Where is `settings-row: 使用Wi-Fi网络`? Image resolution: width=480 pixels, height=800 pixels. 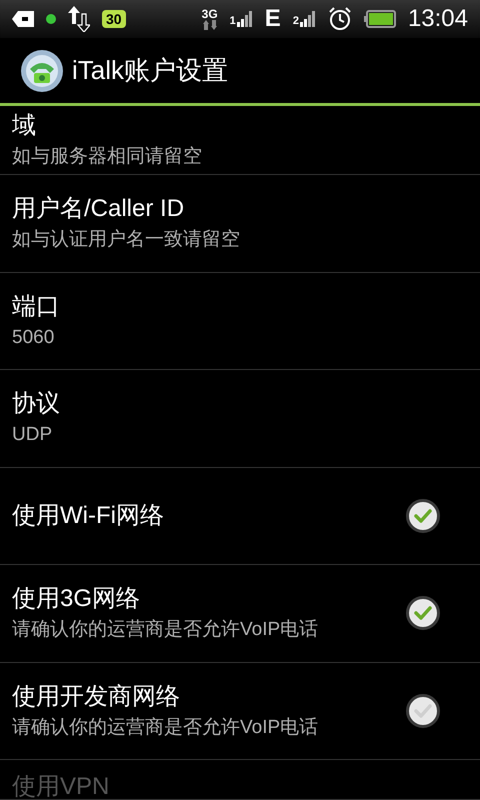 settings-row: 使用Wi-Fi网络 is located at coordinates (240, 516).